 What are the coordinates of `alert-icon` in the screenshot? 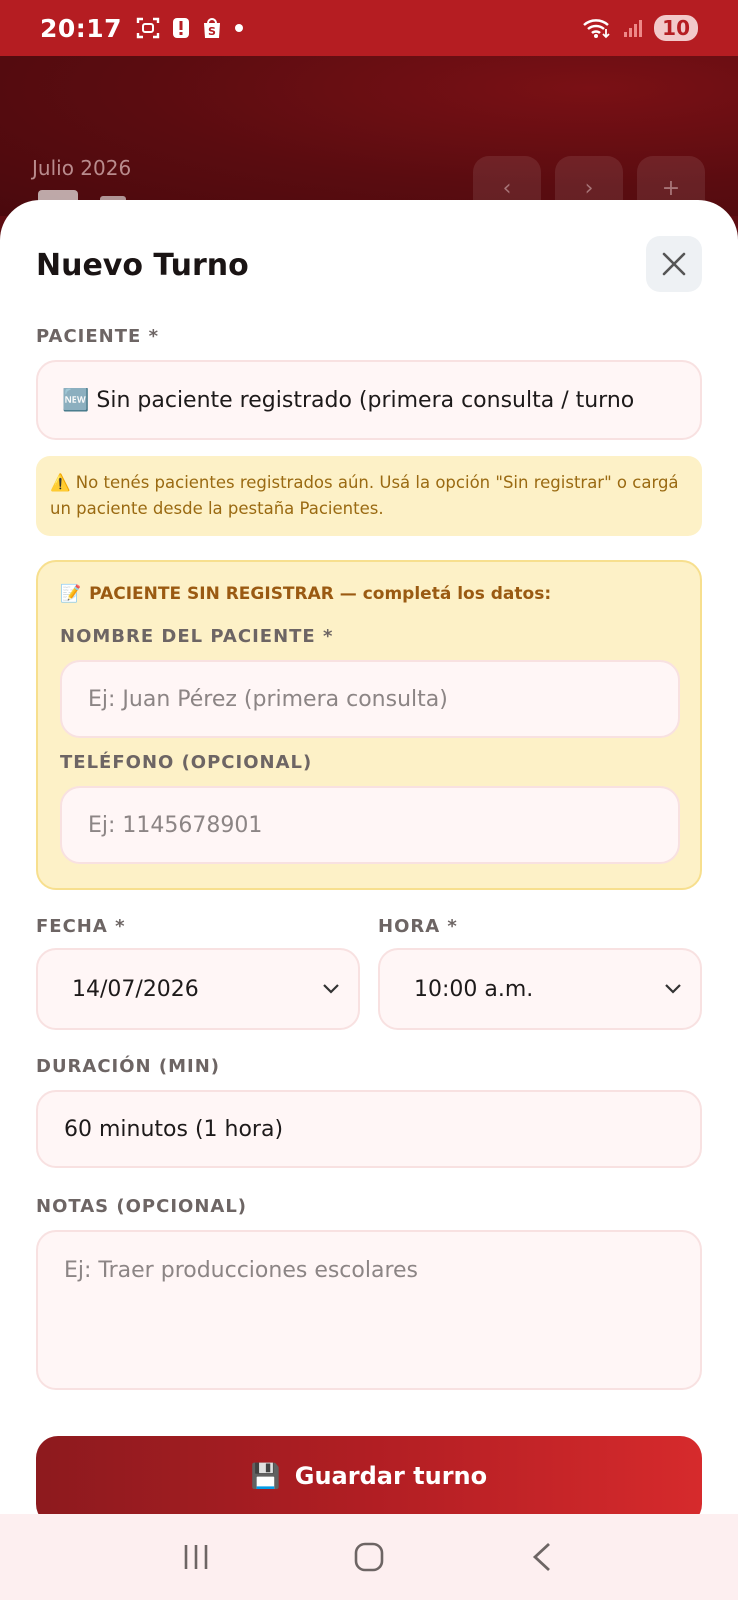 It's located at (181, 28).